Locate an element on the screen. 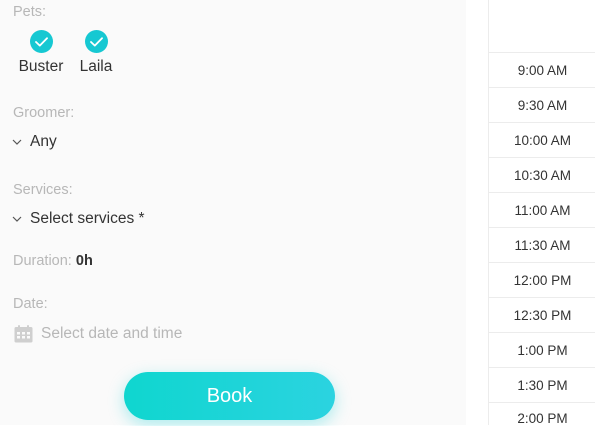 Image resolution: width=595 pixels, height=426 pixels. duration-value: 0h is located at coordinates (84, 261).